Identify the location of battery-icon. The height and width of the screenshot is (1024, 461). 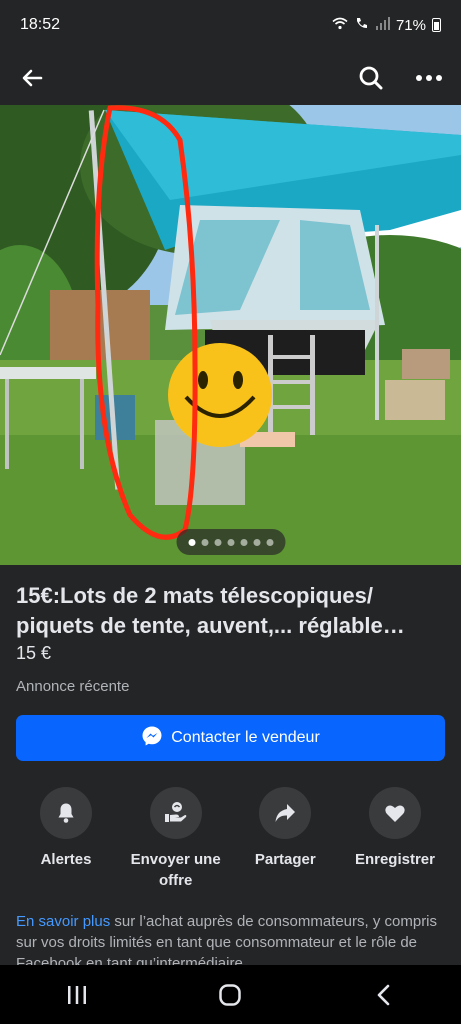
(436, 25).